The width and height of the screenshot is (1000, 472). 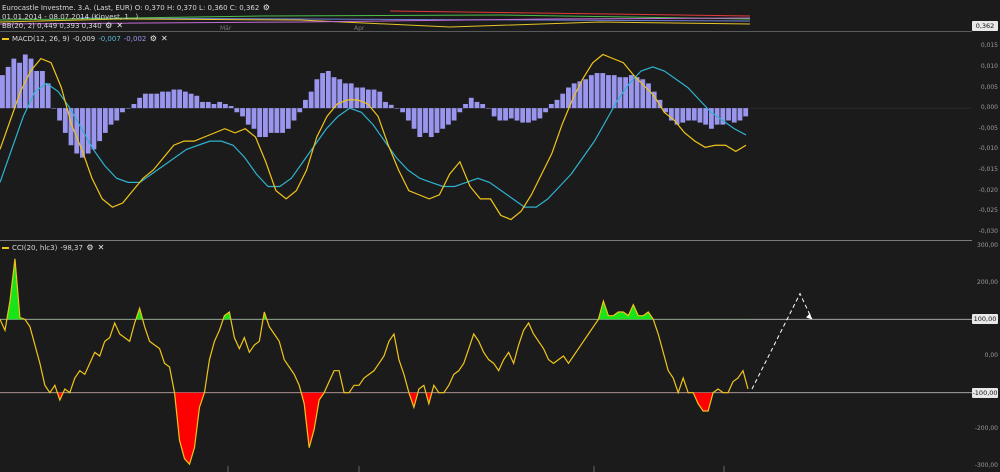 What do you see at coordinates (988, 128) in the screenshot?
I see `macd-y-tick-label: -0,005` at bounding box center [988, 128].